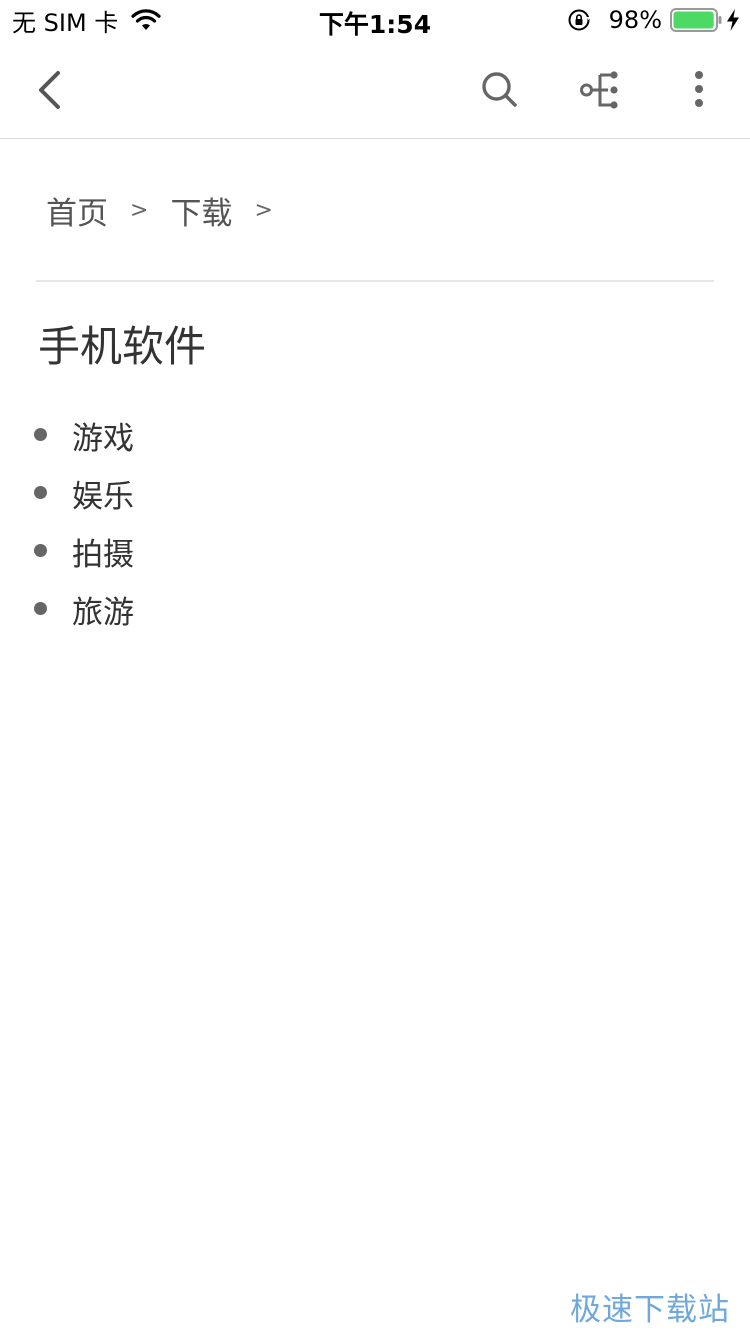 Image resolution: width=750 pixels, height=1334 pixels. Describe the element at coordinates (103, 609) in the screenshot. I see `category-link: 旅游` at that location.